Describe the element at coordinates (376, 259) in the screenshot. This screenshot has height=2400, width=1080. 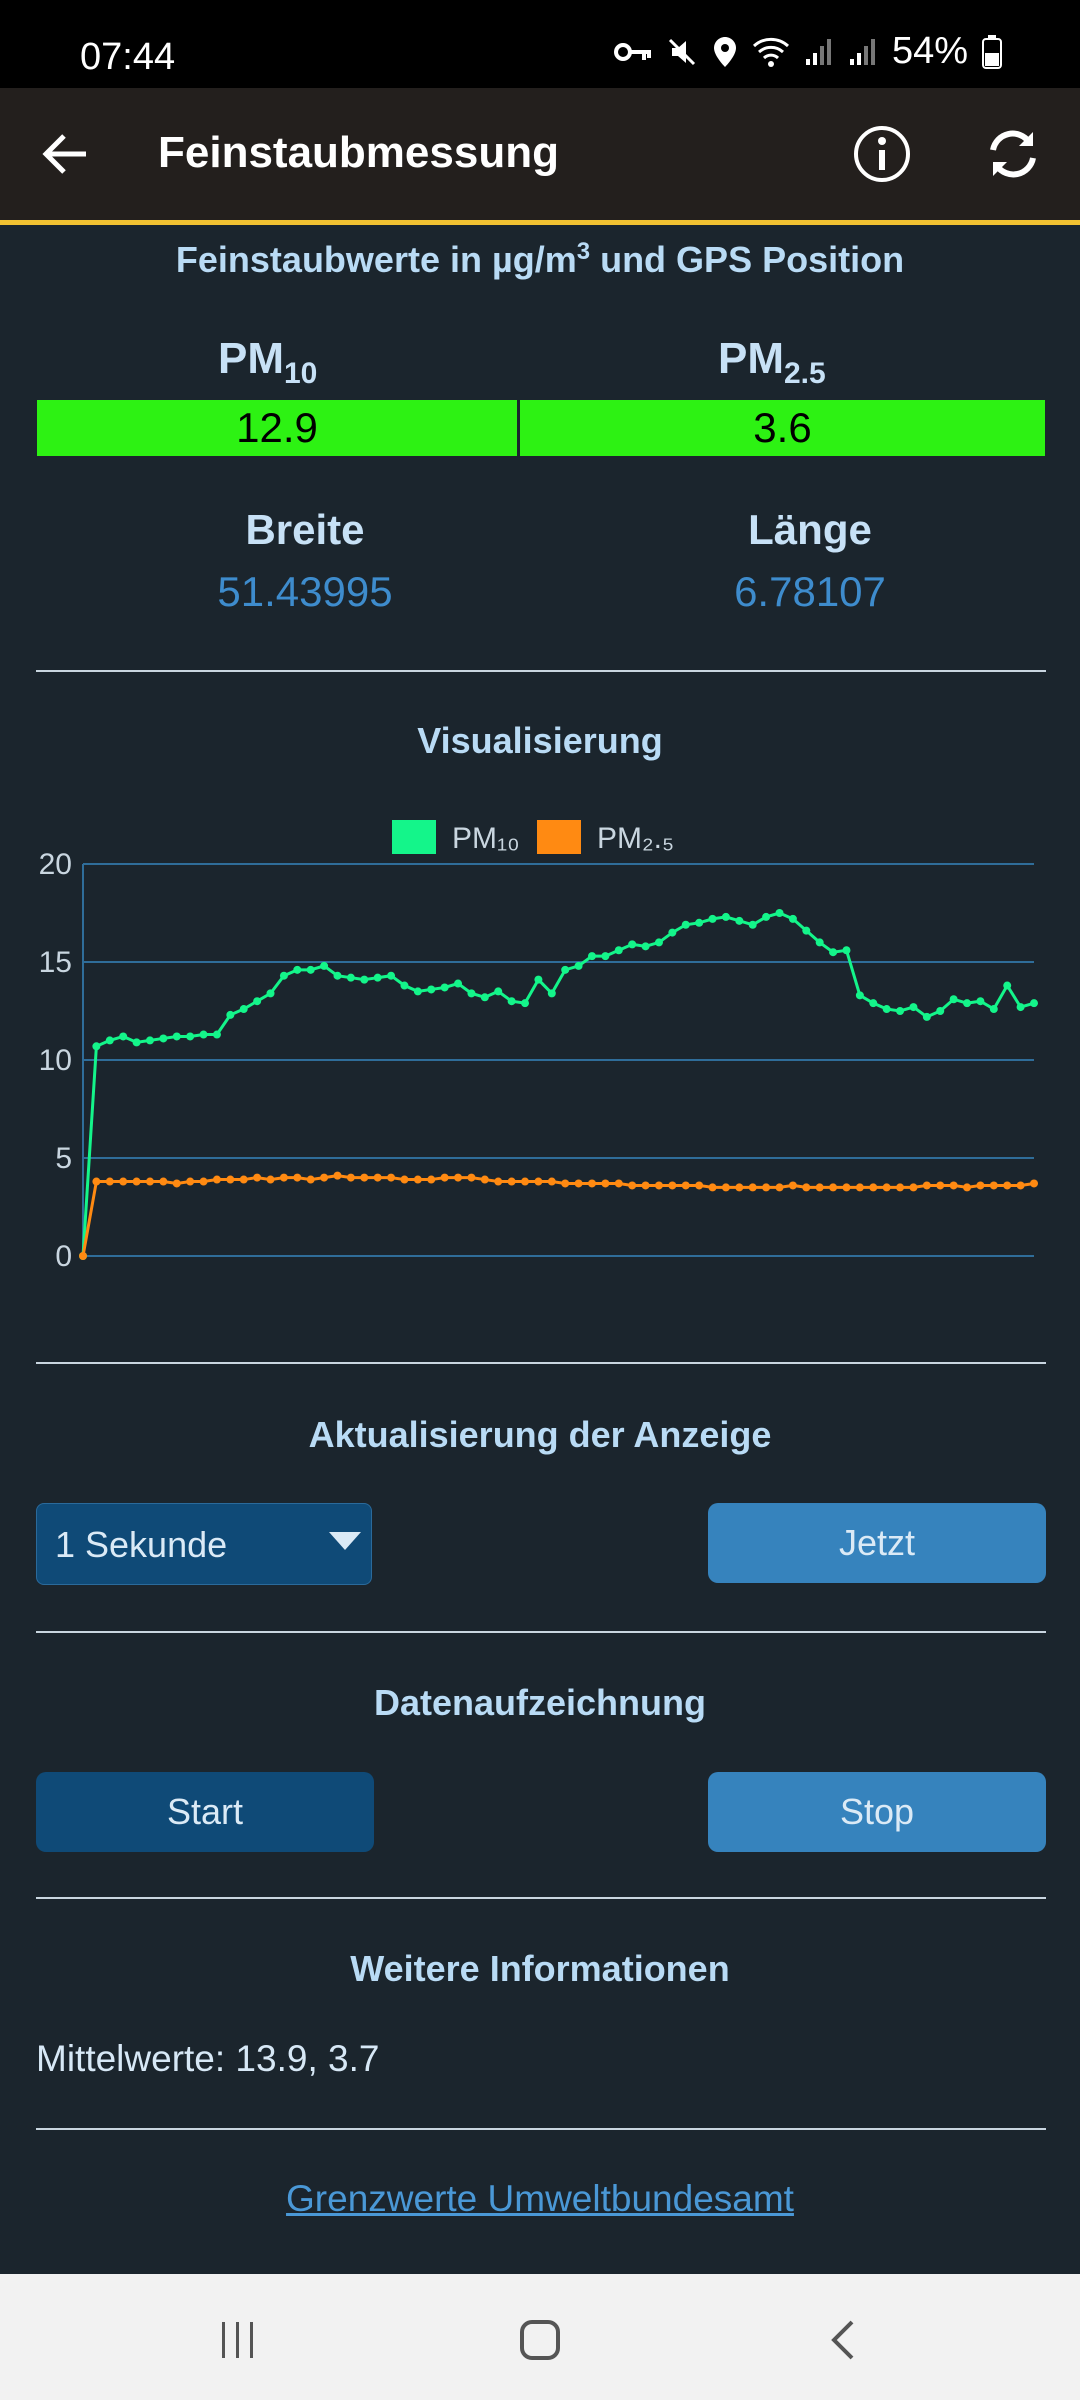
I see `subtitle-text: Feinstaubwerte in µg/m` at that location.